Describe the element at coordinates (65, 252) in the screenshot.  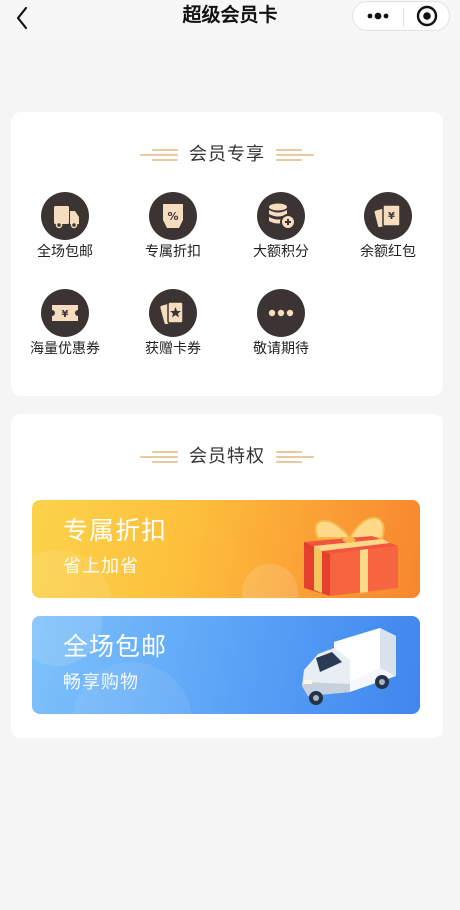
I see `feature-label: 全场包邮` at that location.